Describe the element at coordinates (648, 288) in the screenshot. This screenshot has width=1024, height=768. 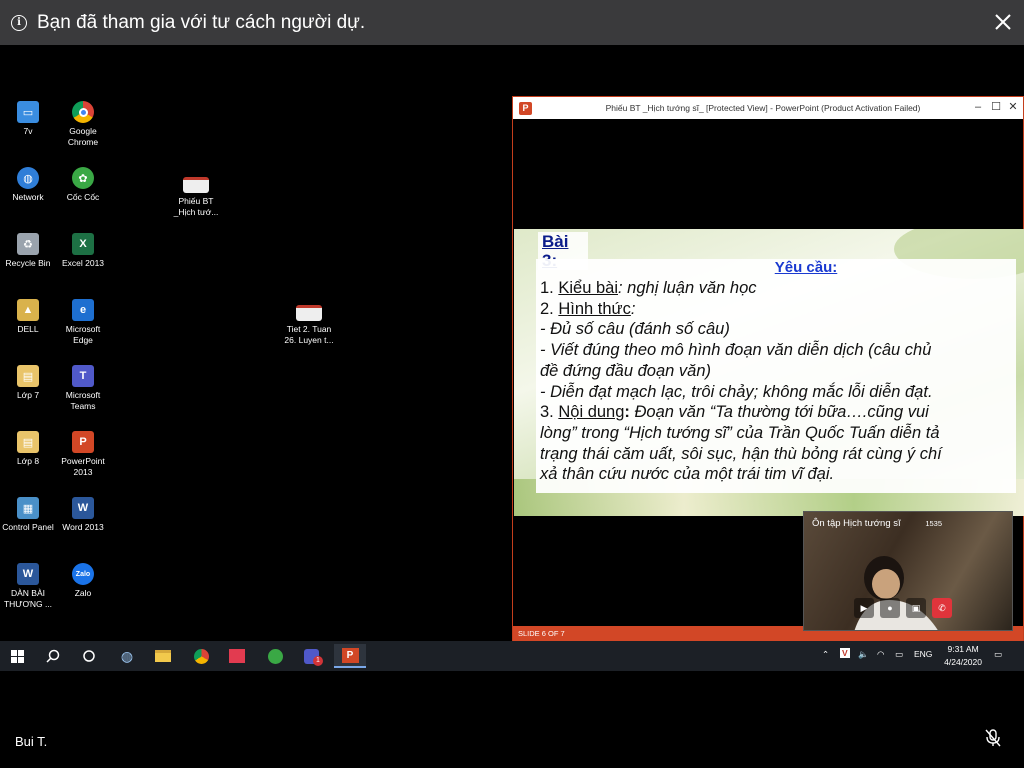
I see `slide-line: 1. Kiểu bài: nghị luận văn học` at that location.